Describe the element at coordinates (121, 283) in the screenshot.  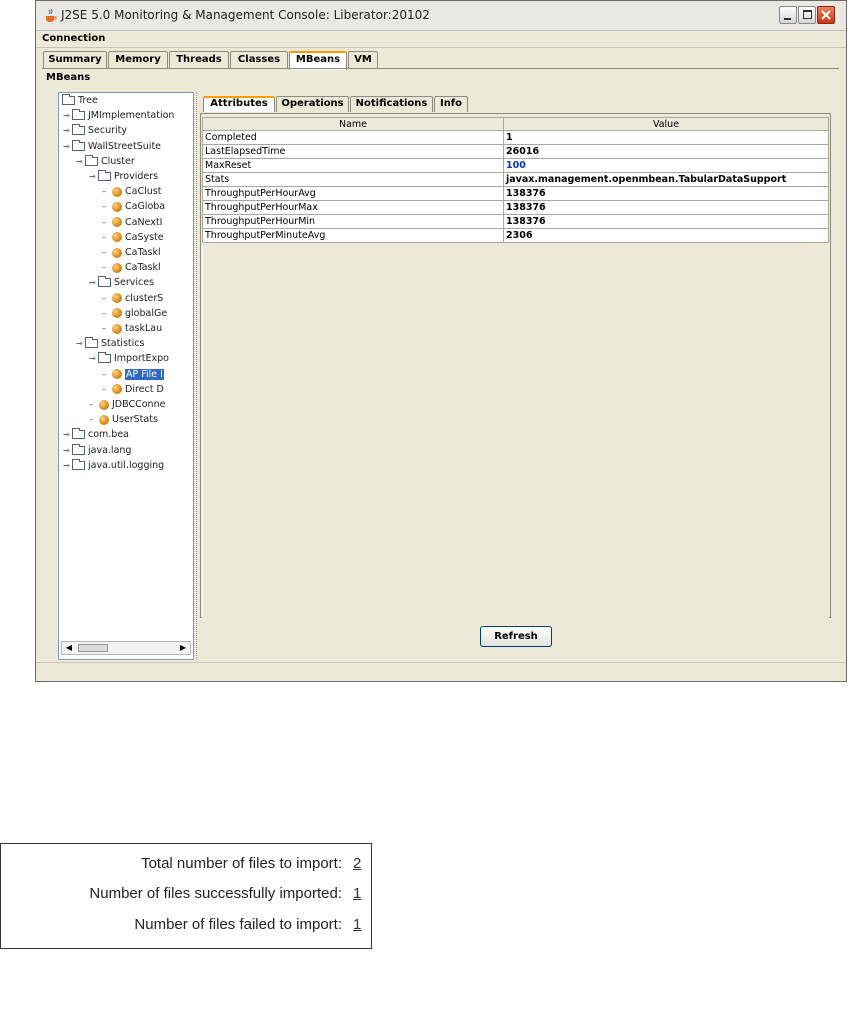
I see `tree-node: ⊸ Services` at that location.